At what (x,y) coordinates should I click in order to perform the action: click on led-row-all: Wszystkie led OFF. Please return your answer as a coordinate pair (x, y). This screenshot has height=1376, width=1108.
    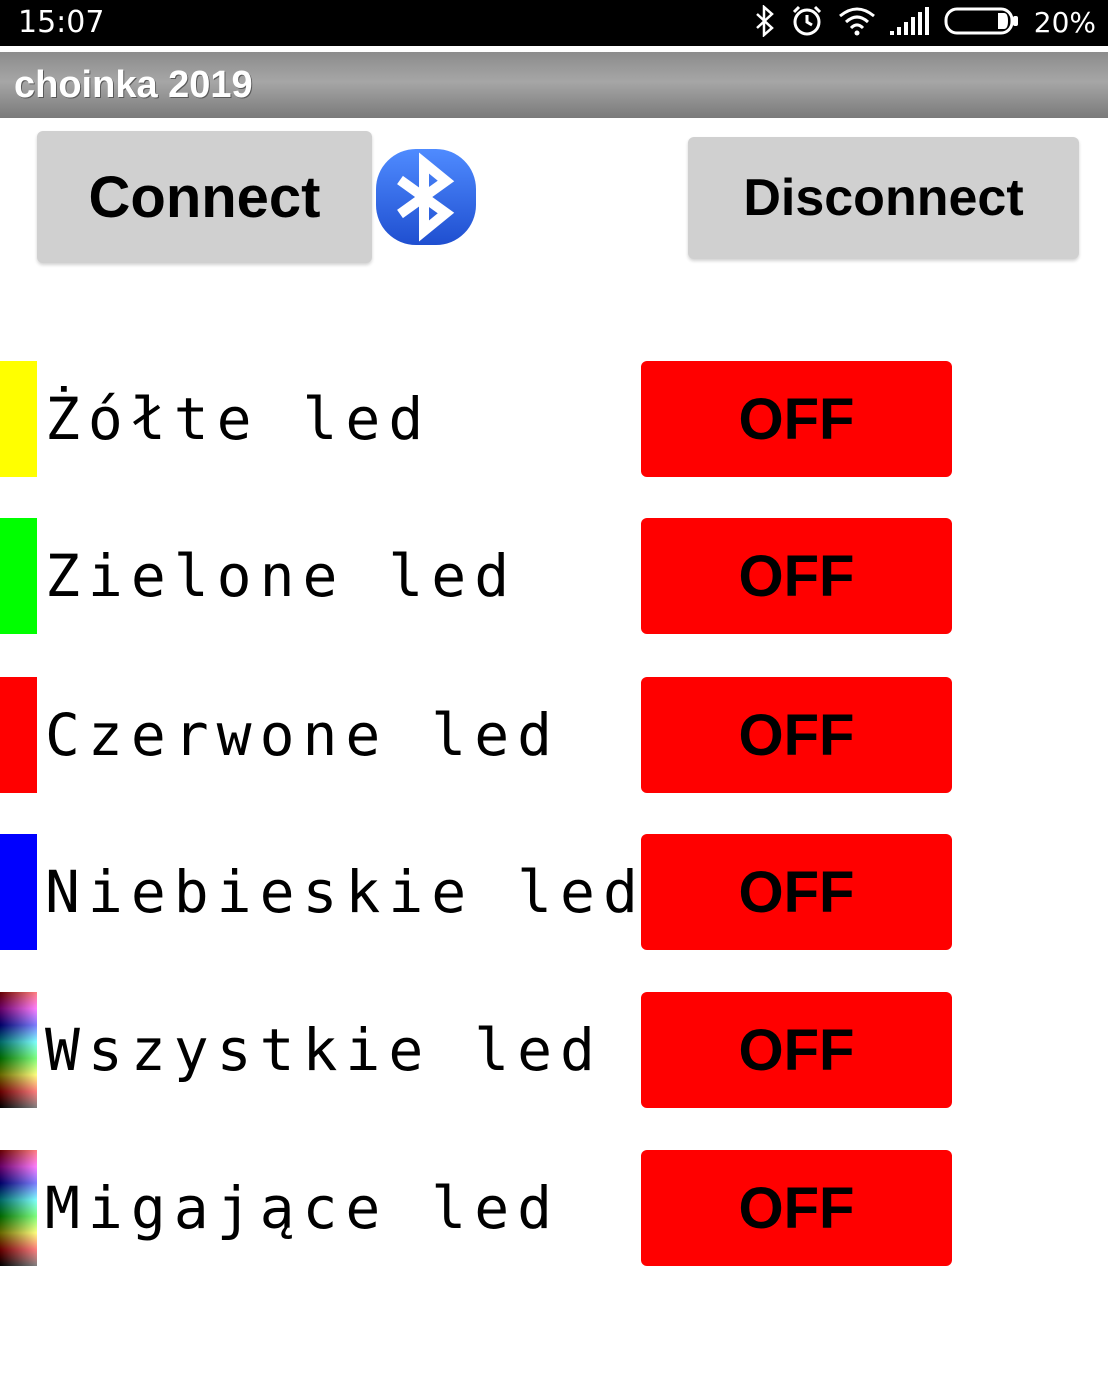
    Looking at the image, I should click on (554, 1050).